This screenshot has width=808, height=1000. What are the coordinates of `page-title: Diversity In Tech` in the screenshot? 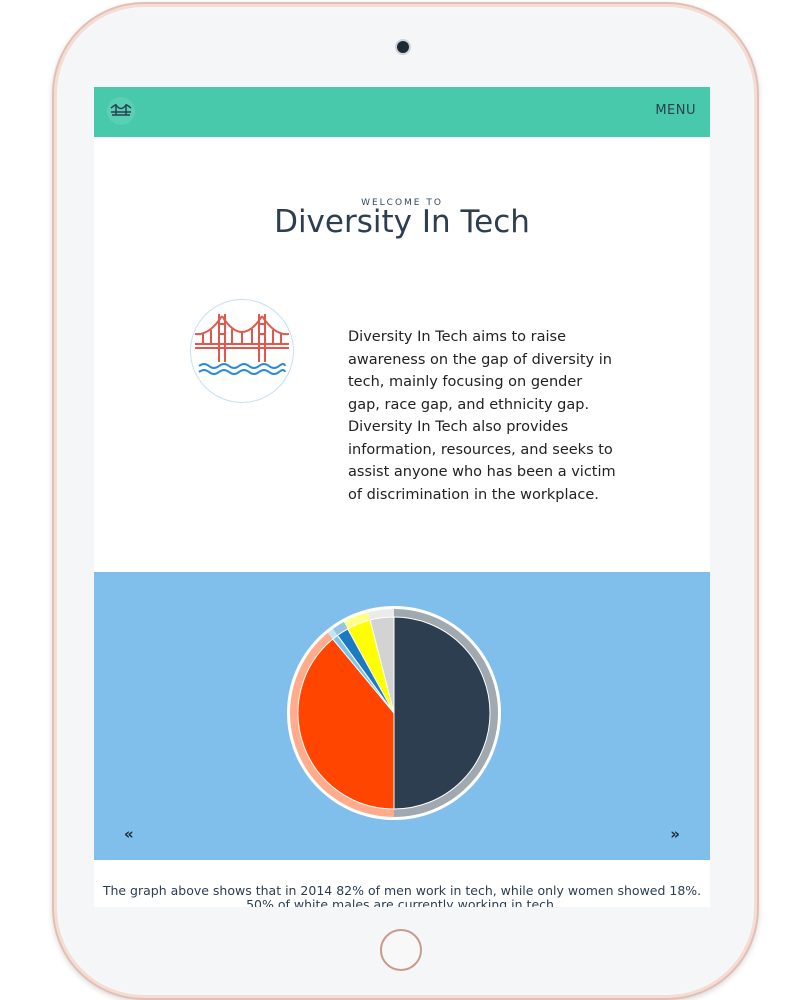 It's located at (402, 222).